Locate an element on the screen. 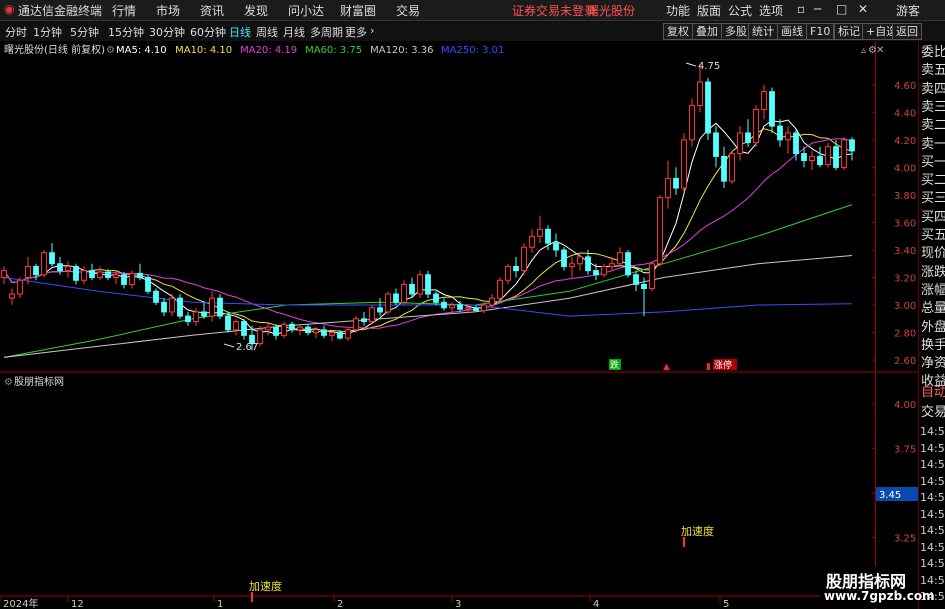 This screenshot has width=945, height=609. date-label: 1 is located at coordinates (220, 604).